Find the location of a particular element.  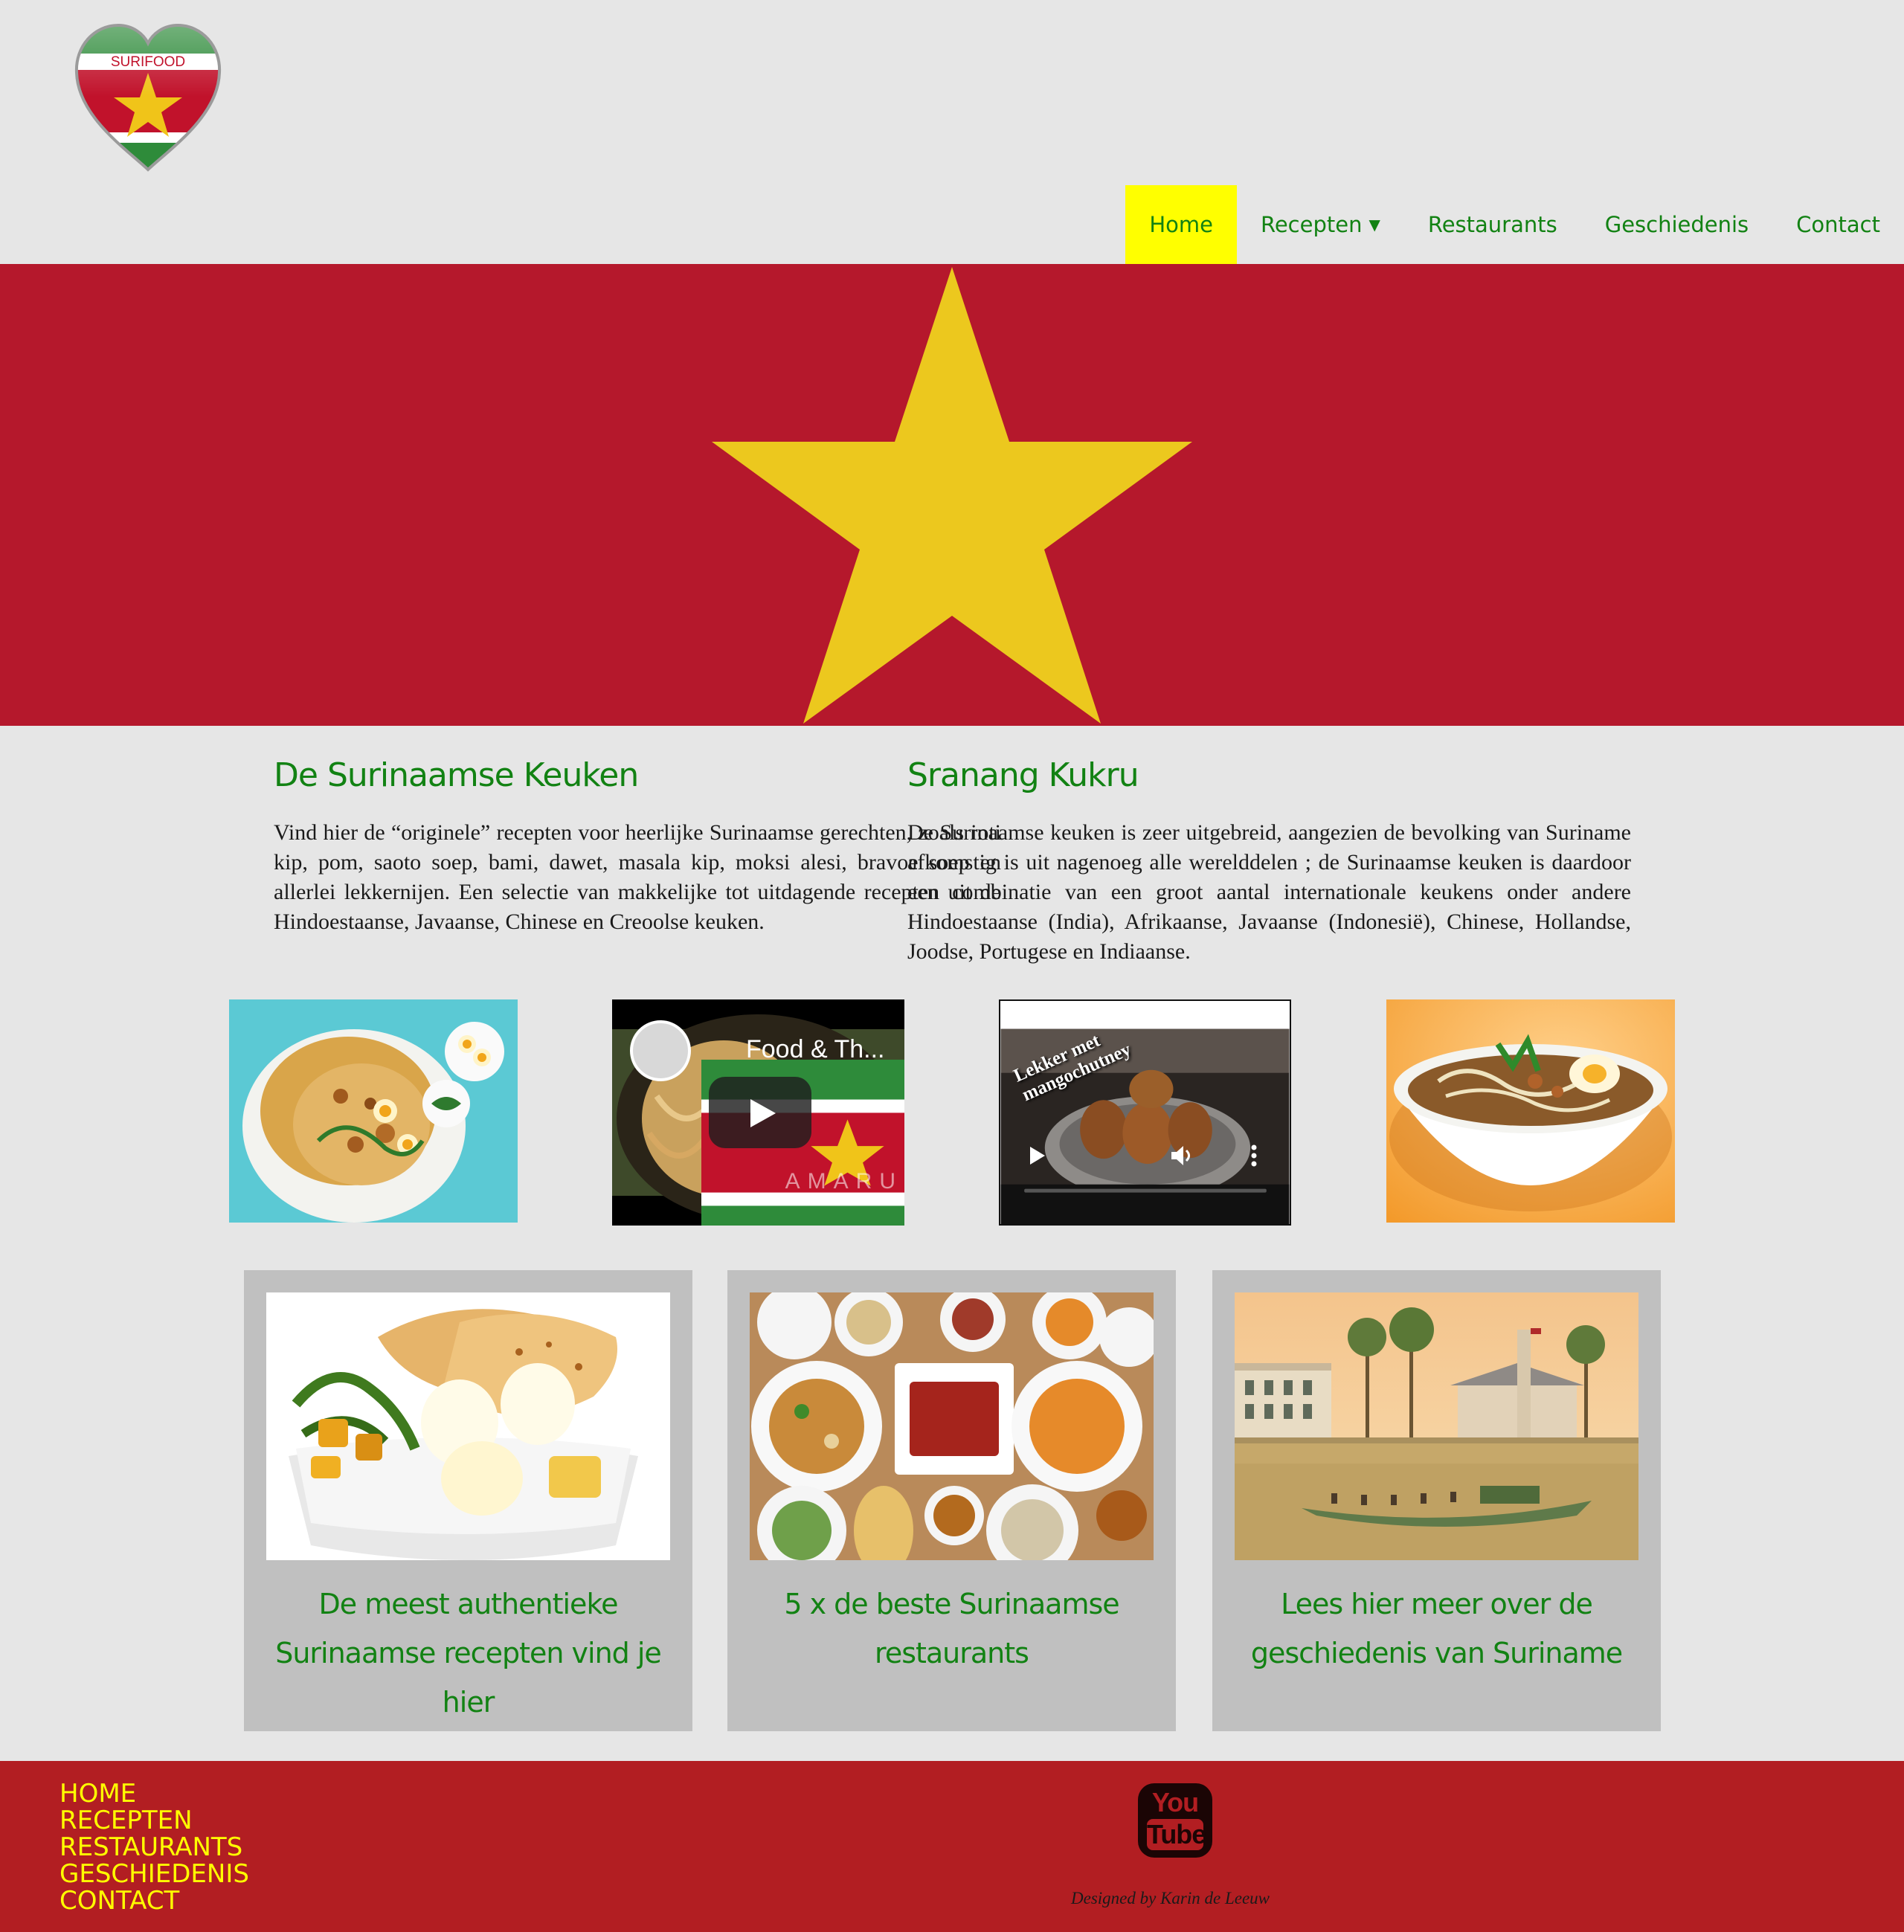

card-recepten-image is located at coordinates (468, 1426).